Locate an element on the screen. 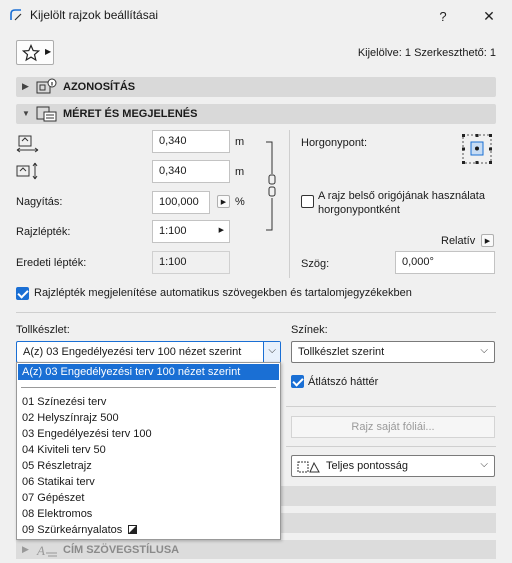  use-origin-label-line2: horgonypontként is located at coordinates (359, 210).